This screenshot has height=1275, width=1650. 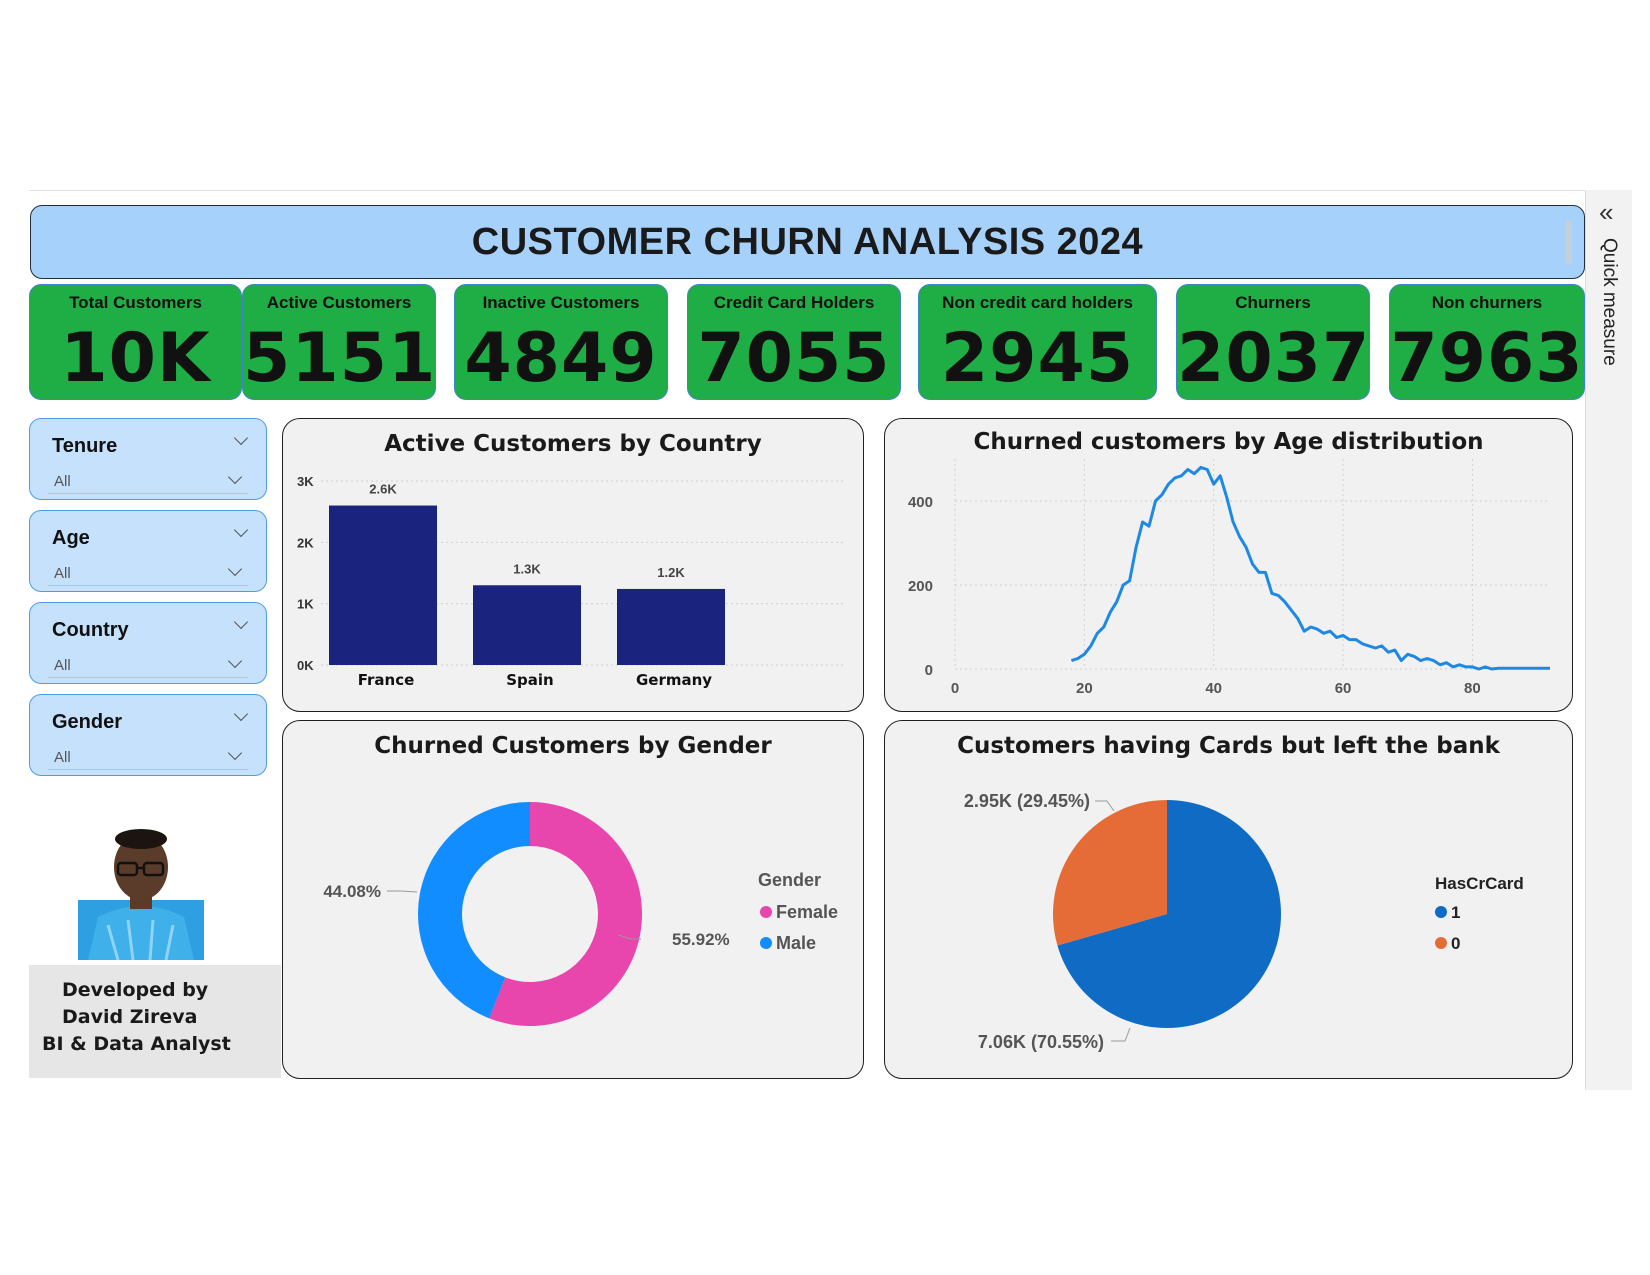 What do you see at coordinates (1608, 640) in the screenshot?
I see `quick-measure-pane: « Quick measure` at bounding box center [1608, 640].